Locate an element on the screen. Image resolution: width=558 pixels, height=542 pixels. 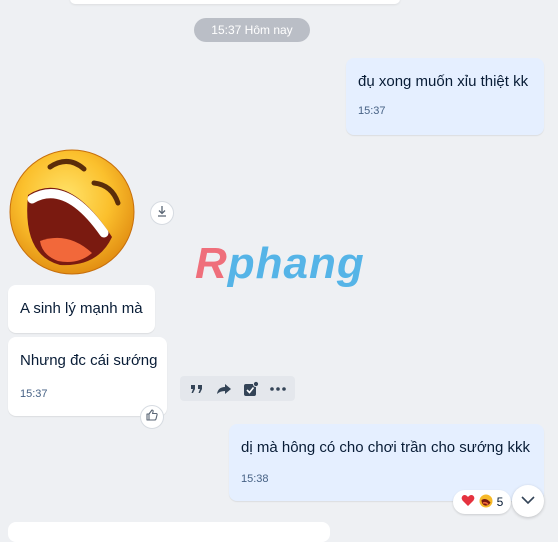
message-text: A sinh lý mạnh mà is located at coordinates (81, 308).